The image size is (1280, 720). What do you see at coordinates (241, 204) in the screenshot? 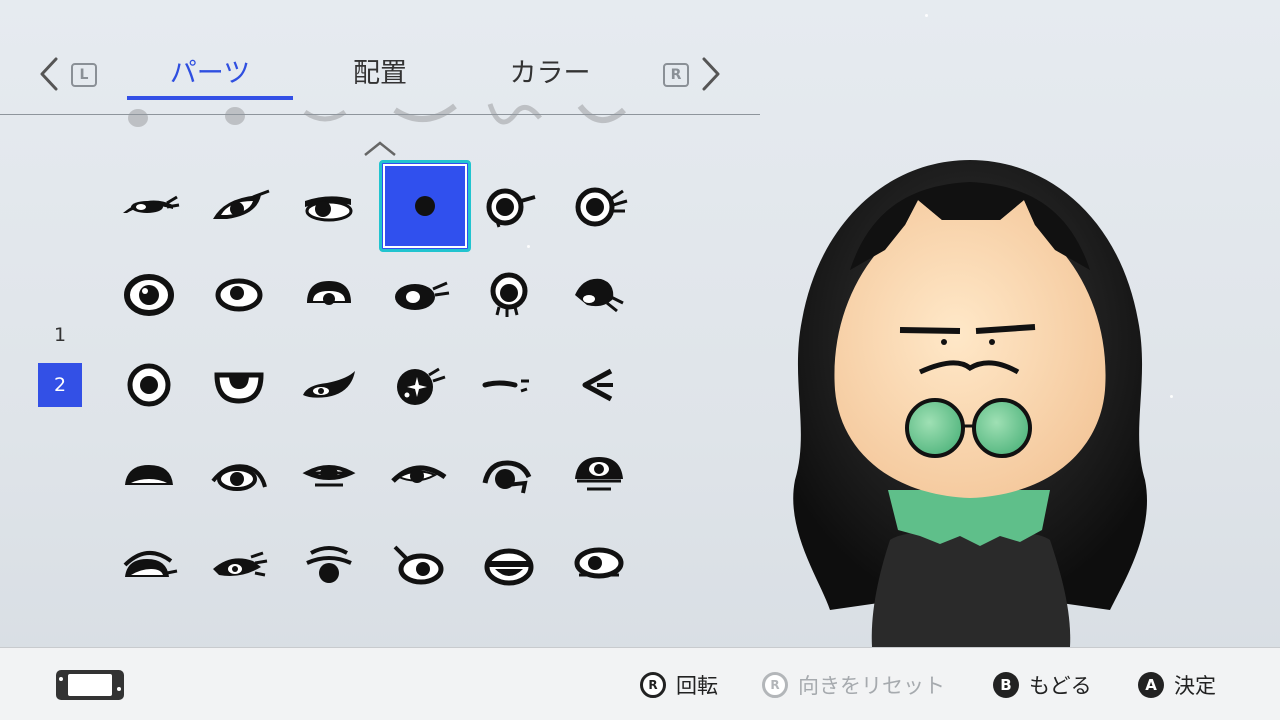
I see `almond-eye-icon` at bounding box center [241, 204].